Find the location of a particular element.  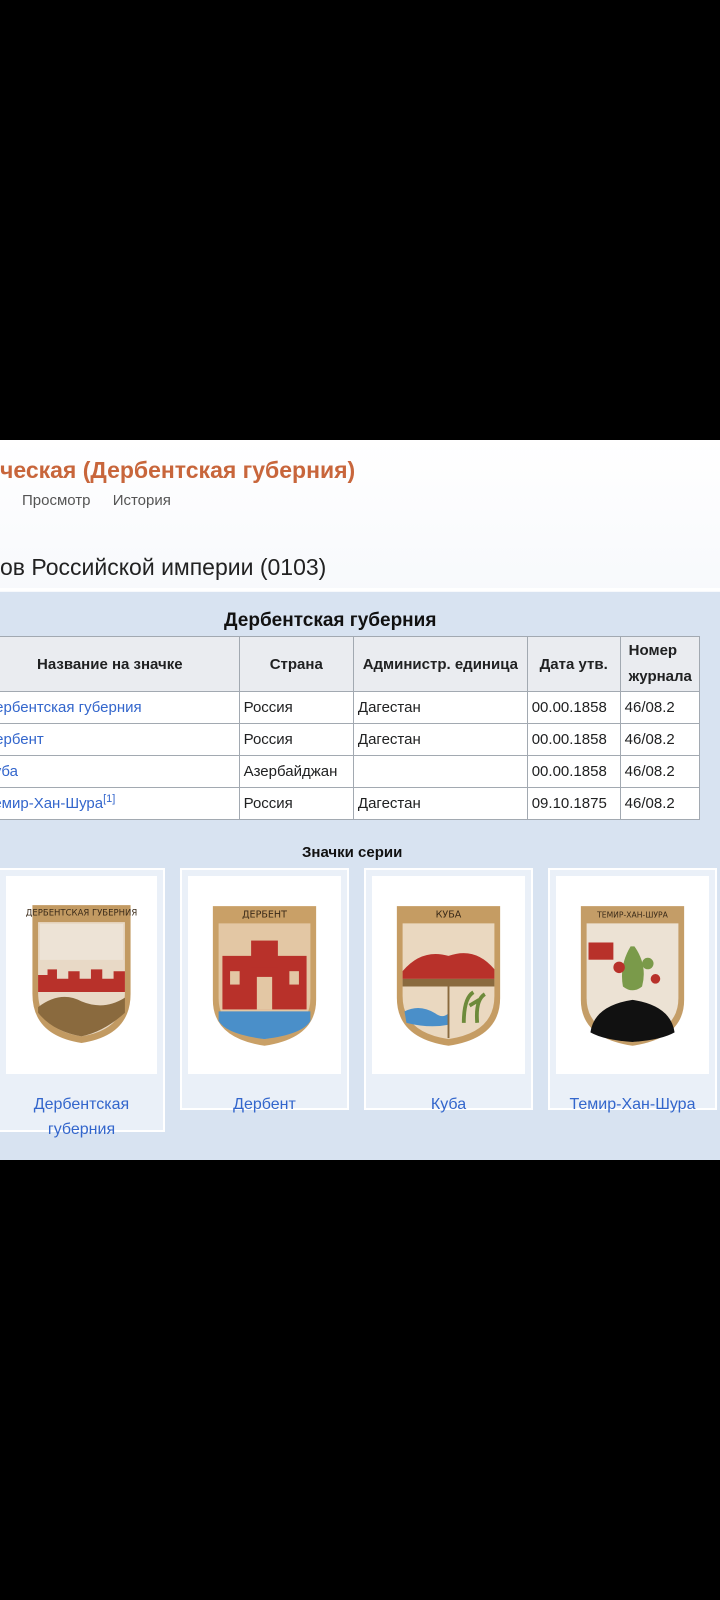

footnote-link: [1] is located at coordinates (109, 799).